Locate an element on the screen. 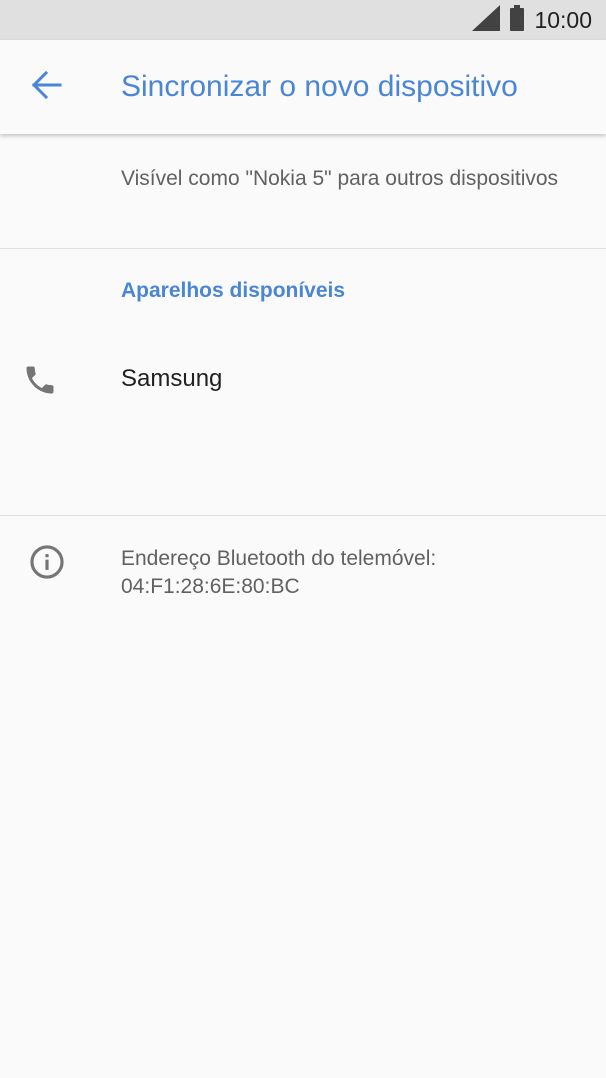 This screenshot has height=1078, width=606. signal-icon is located at coordinates (486, 20).